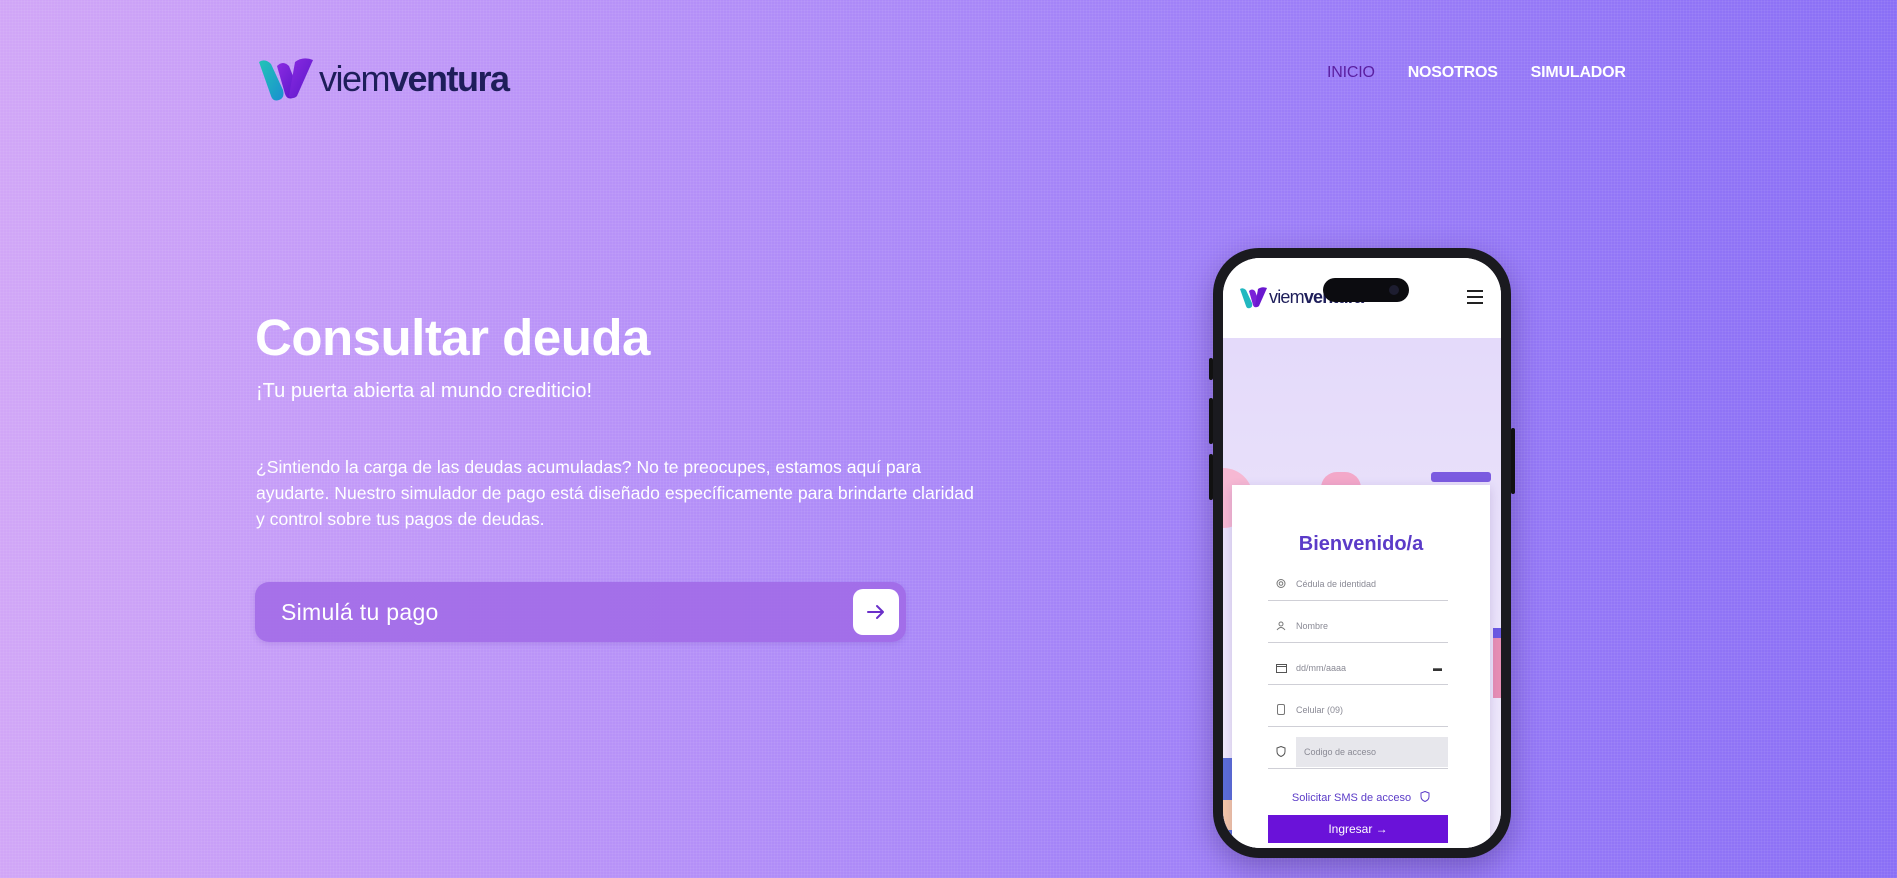  Describe the element at coordinates (414, 78) in the screenshot. I see `brand-wordmark: viemventura` at that location.